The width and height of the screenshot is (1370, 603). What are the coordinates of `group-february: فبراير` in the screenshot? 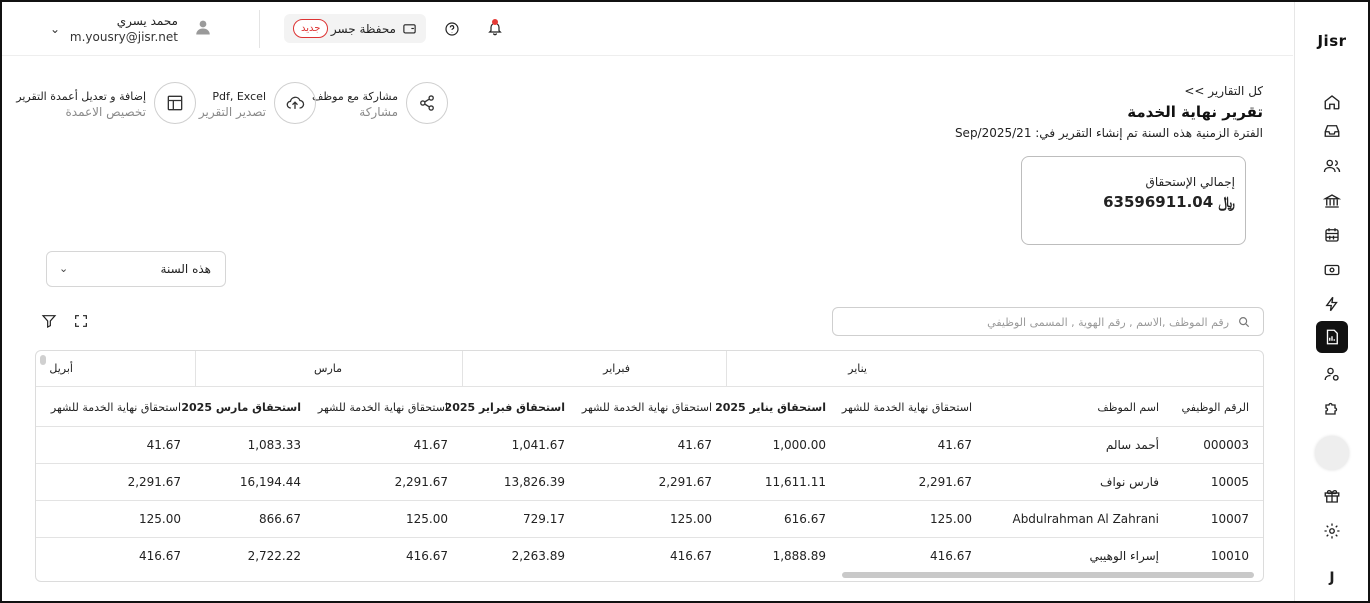 It's located at (594, 369).